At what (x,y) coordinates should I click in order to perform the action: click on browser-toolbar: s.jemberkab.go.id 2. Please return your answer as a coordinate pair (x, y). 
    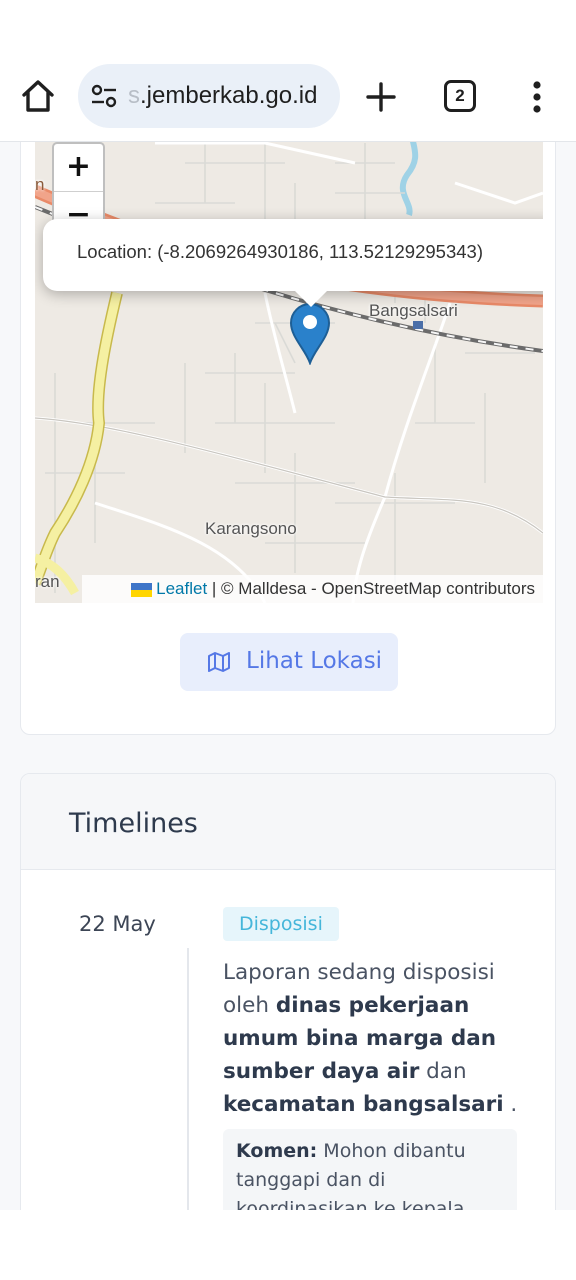
    Looking at the image, I should click on (288, 71).